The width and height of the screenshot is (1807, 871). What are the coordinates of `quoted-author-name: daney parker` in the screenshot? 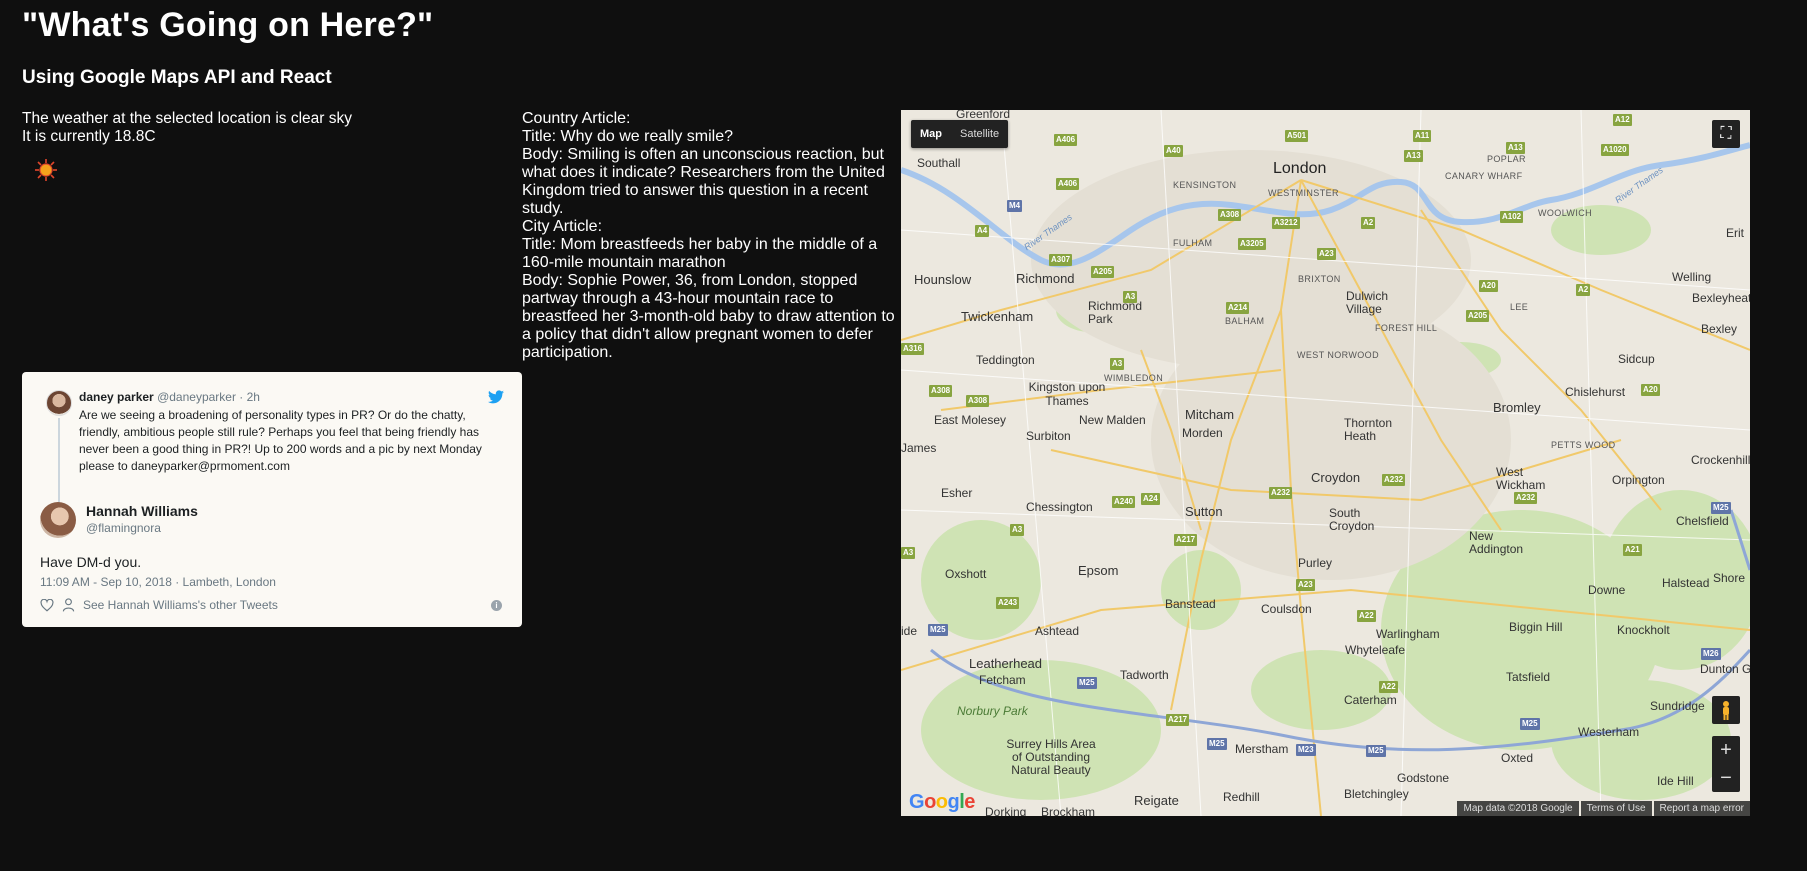 It's located at (116, 397).